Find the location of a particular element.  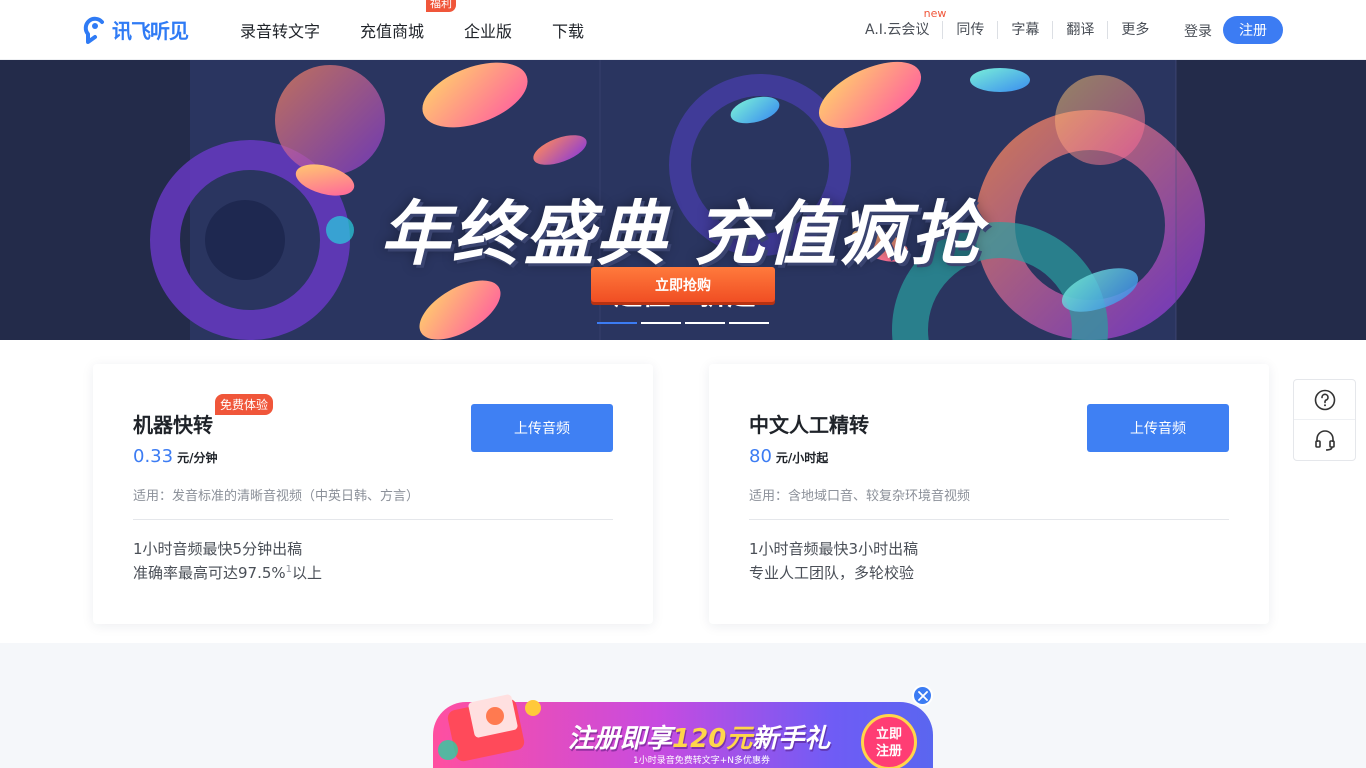

nav-item-enterprise: 企业版 is located at coordinates (488, 30).